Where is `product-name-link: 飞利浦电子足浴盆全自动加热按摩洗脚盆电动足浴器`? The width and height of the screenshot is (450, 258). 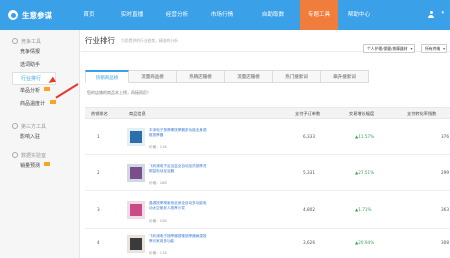 product-name-link: 飞利浦电子足浴盆全自动加热按摩洗脚盆电动足浴器 is located at coordinates (178, 169).